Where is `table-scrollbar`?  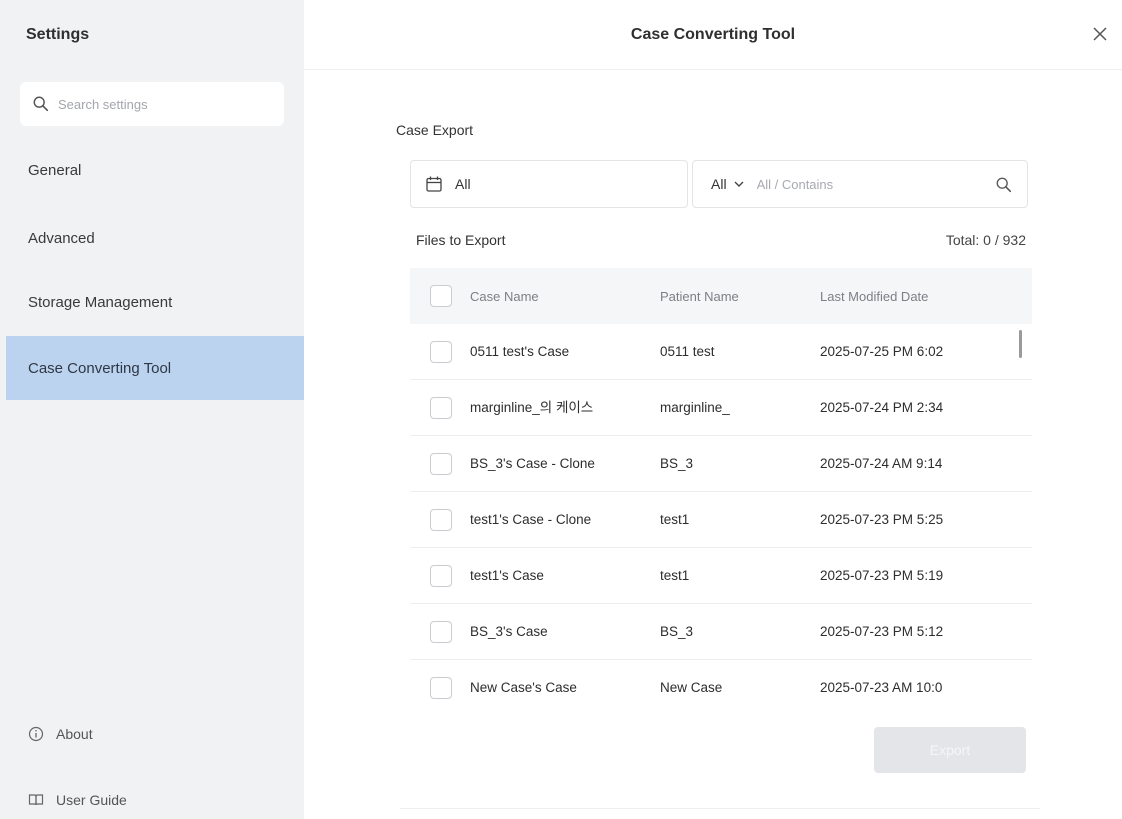 table-scrollbar is located at coordinates (1020, 344).